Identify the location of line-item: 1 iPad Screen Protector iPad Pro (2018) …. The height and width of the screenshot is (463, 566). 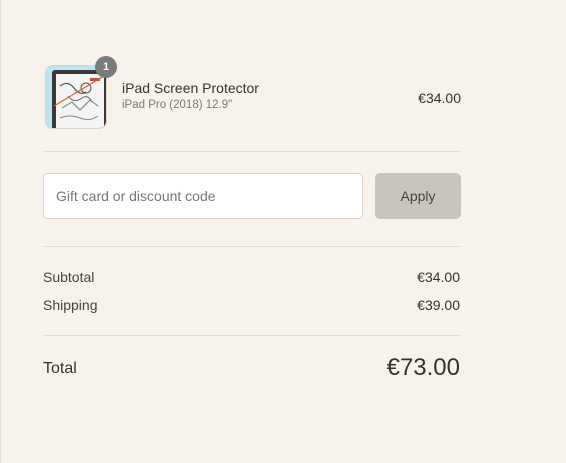
(252, 93).